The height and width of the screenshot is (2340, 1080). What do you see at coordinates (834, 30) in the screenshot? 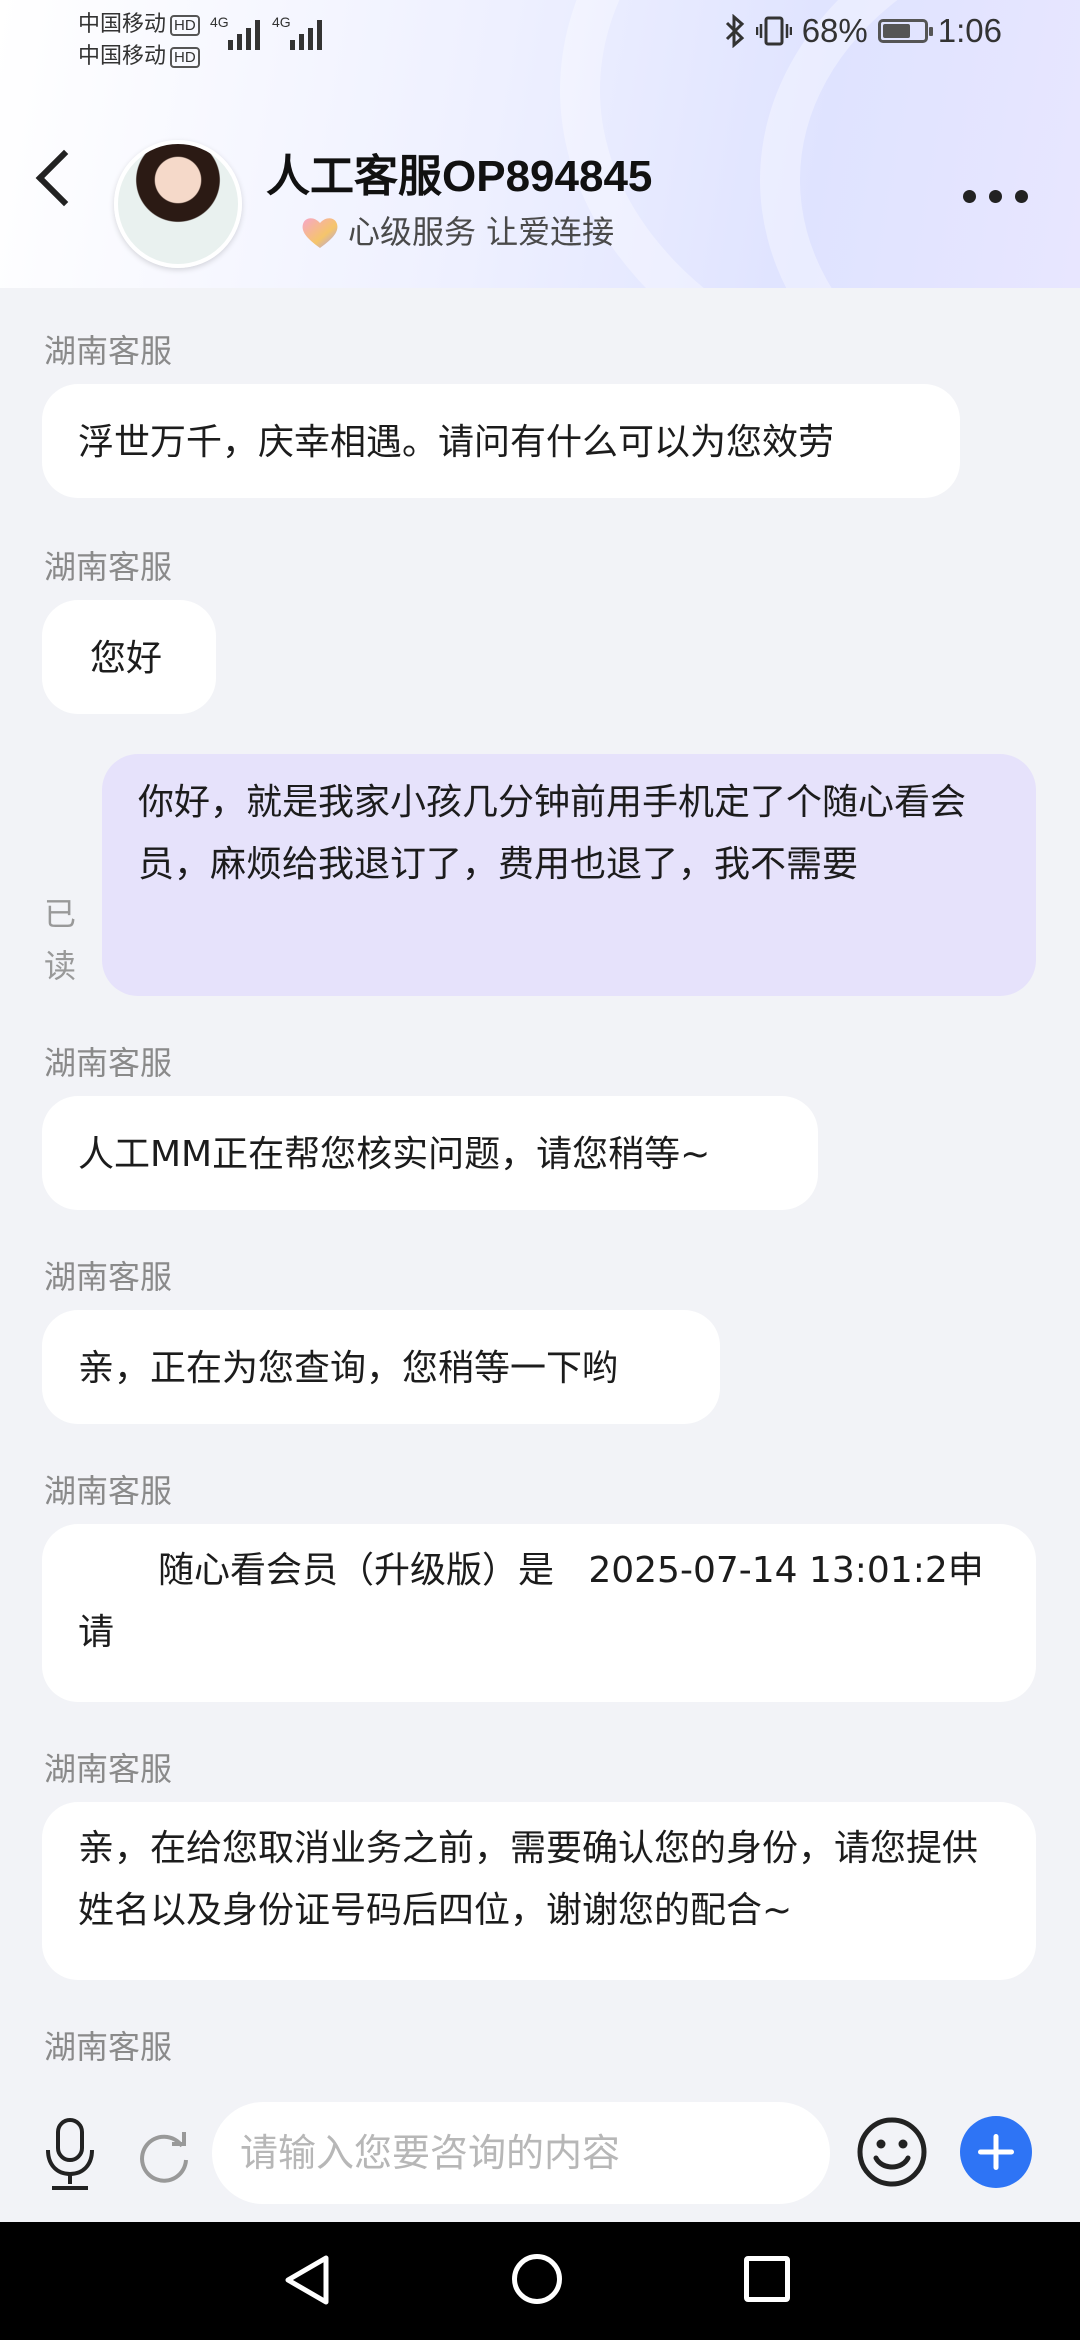
I see `battery-percent: 68%` at bounding box center [834, 30].